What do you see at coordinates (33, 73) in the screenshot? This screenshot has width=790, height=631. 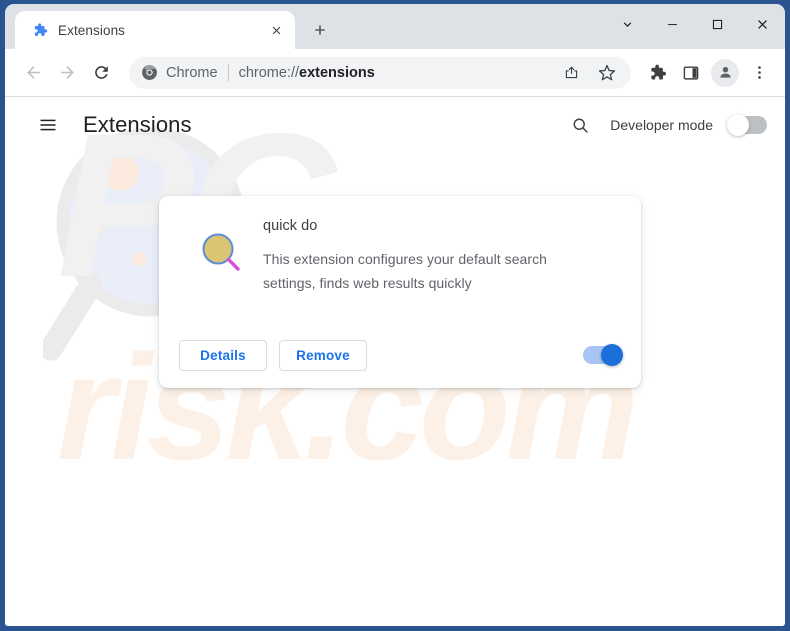 I see `back-arrow-icon` at bounding box center [33, 73].